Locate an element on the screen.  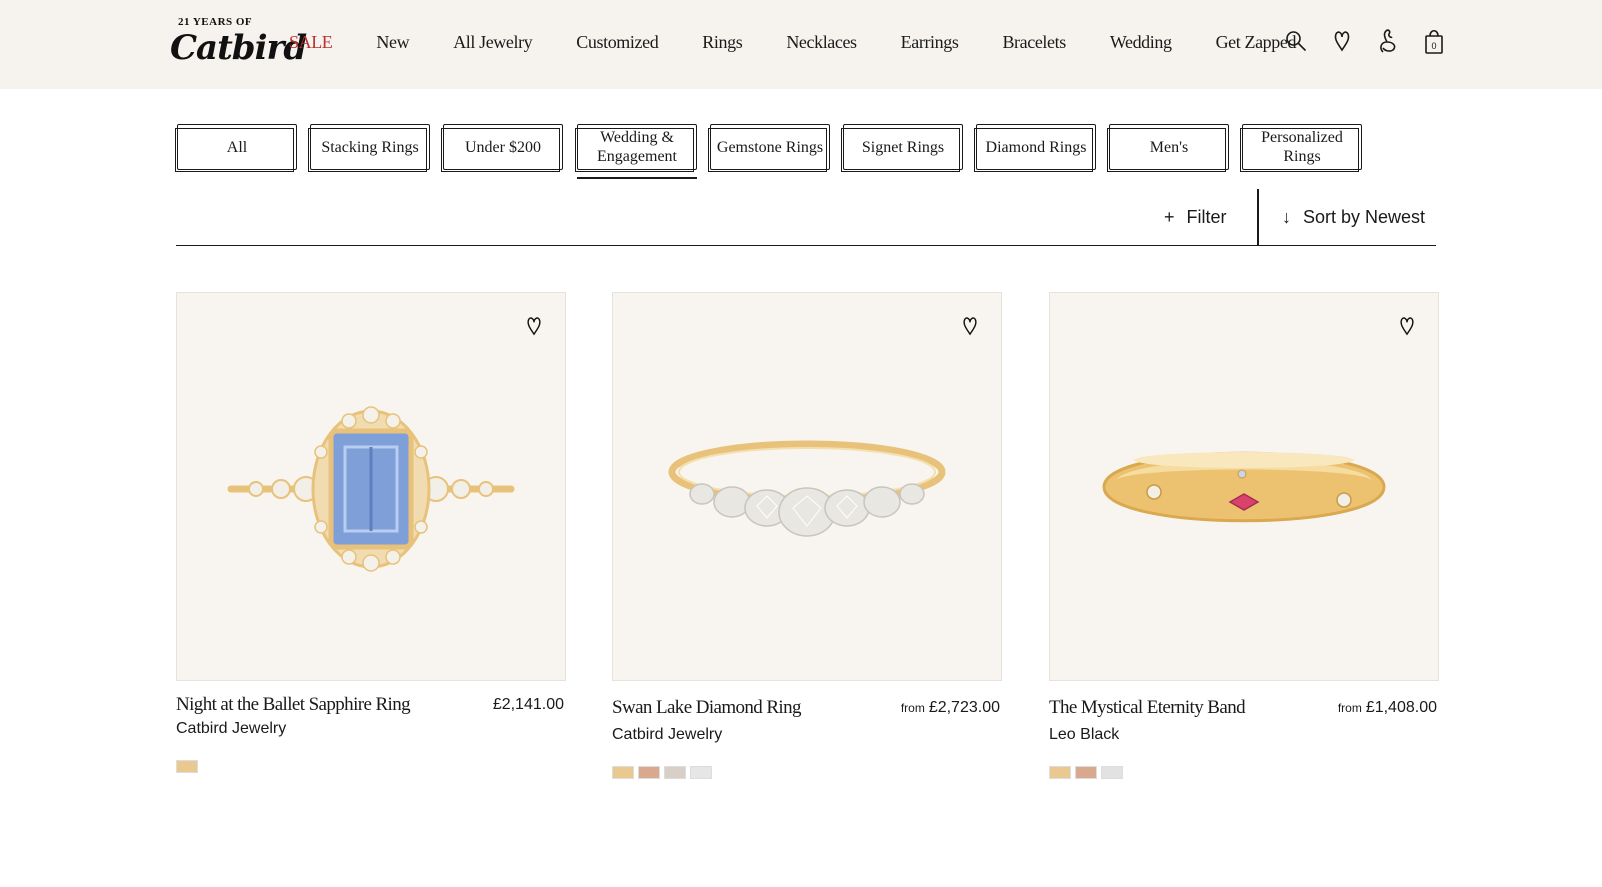
nav-item-all-jewelry: All Jewelry is located at coordinates (492, 42).